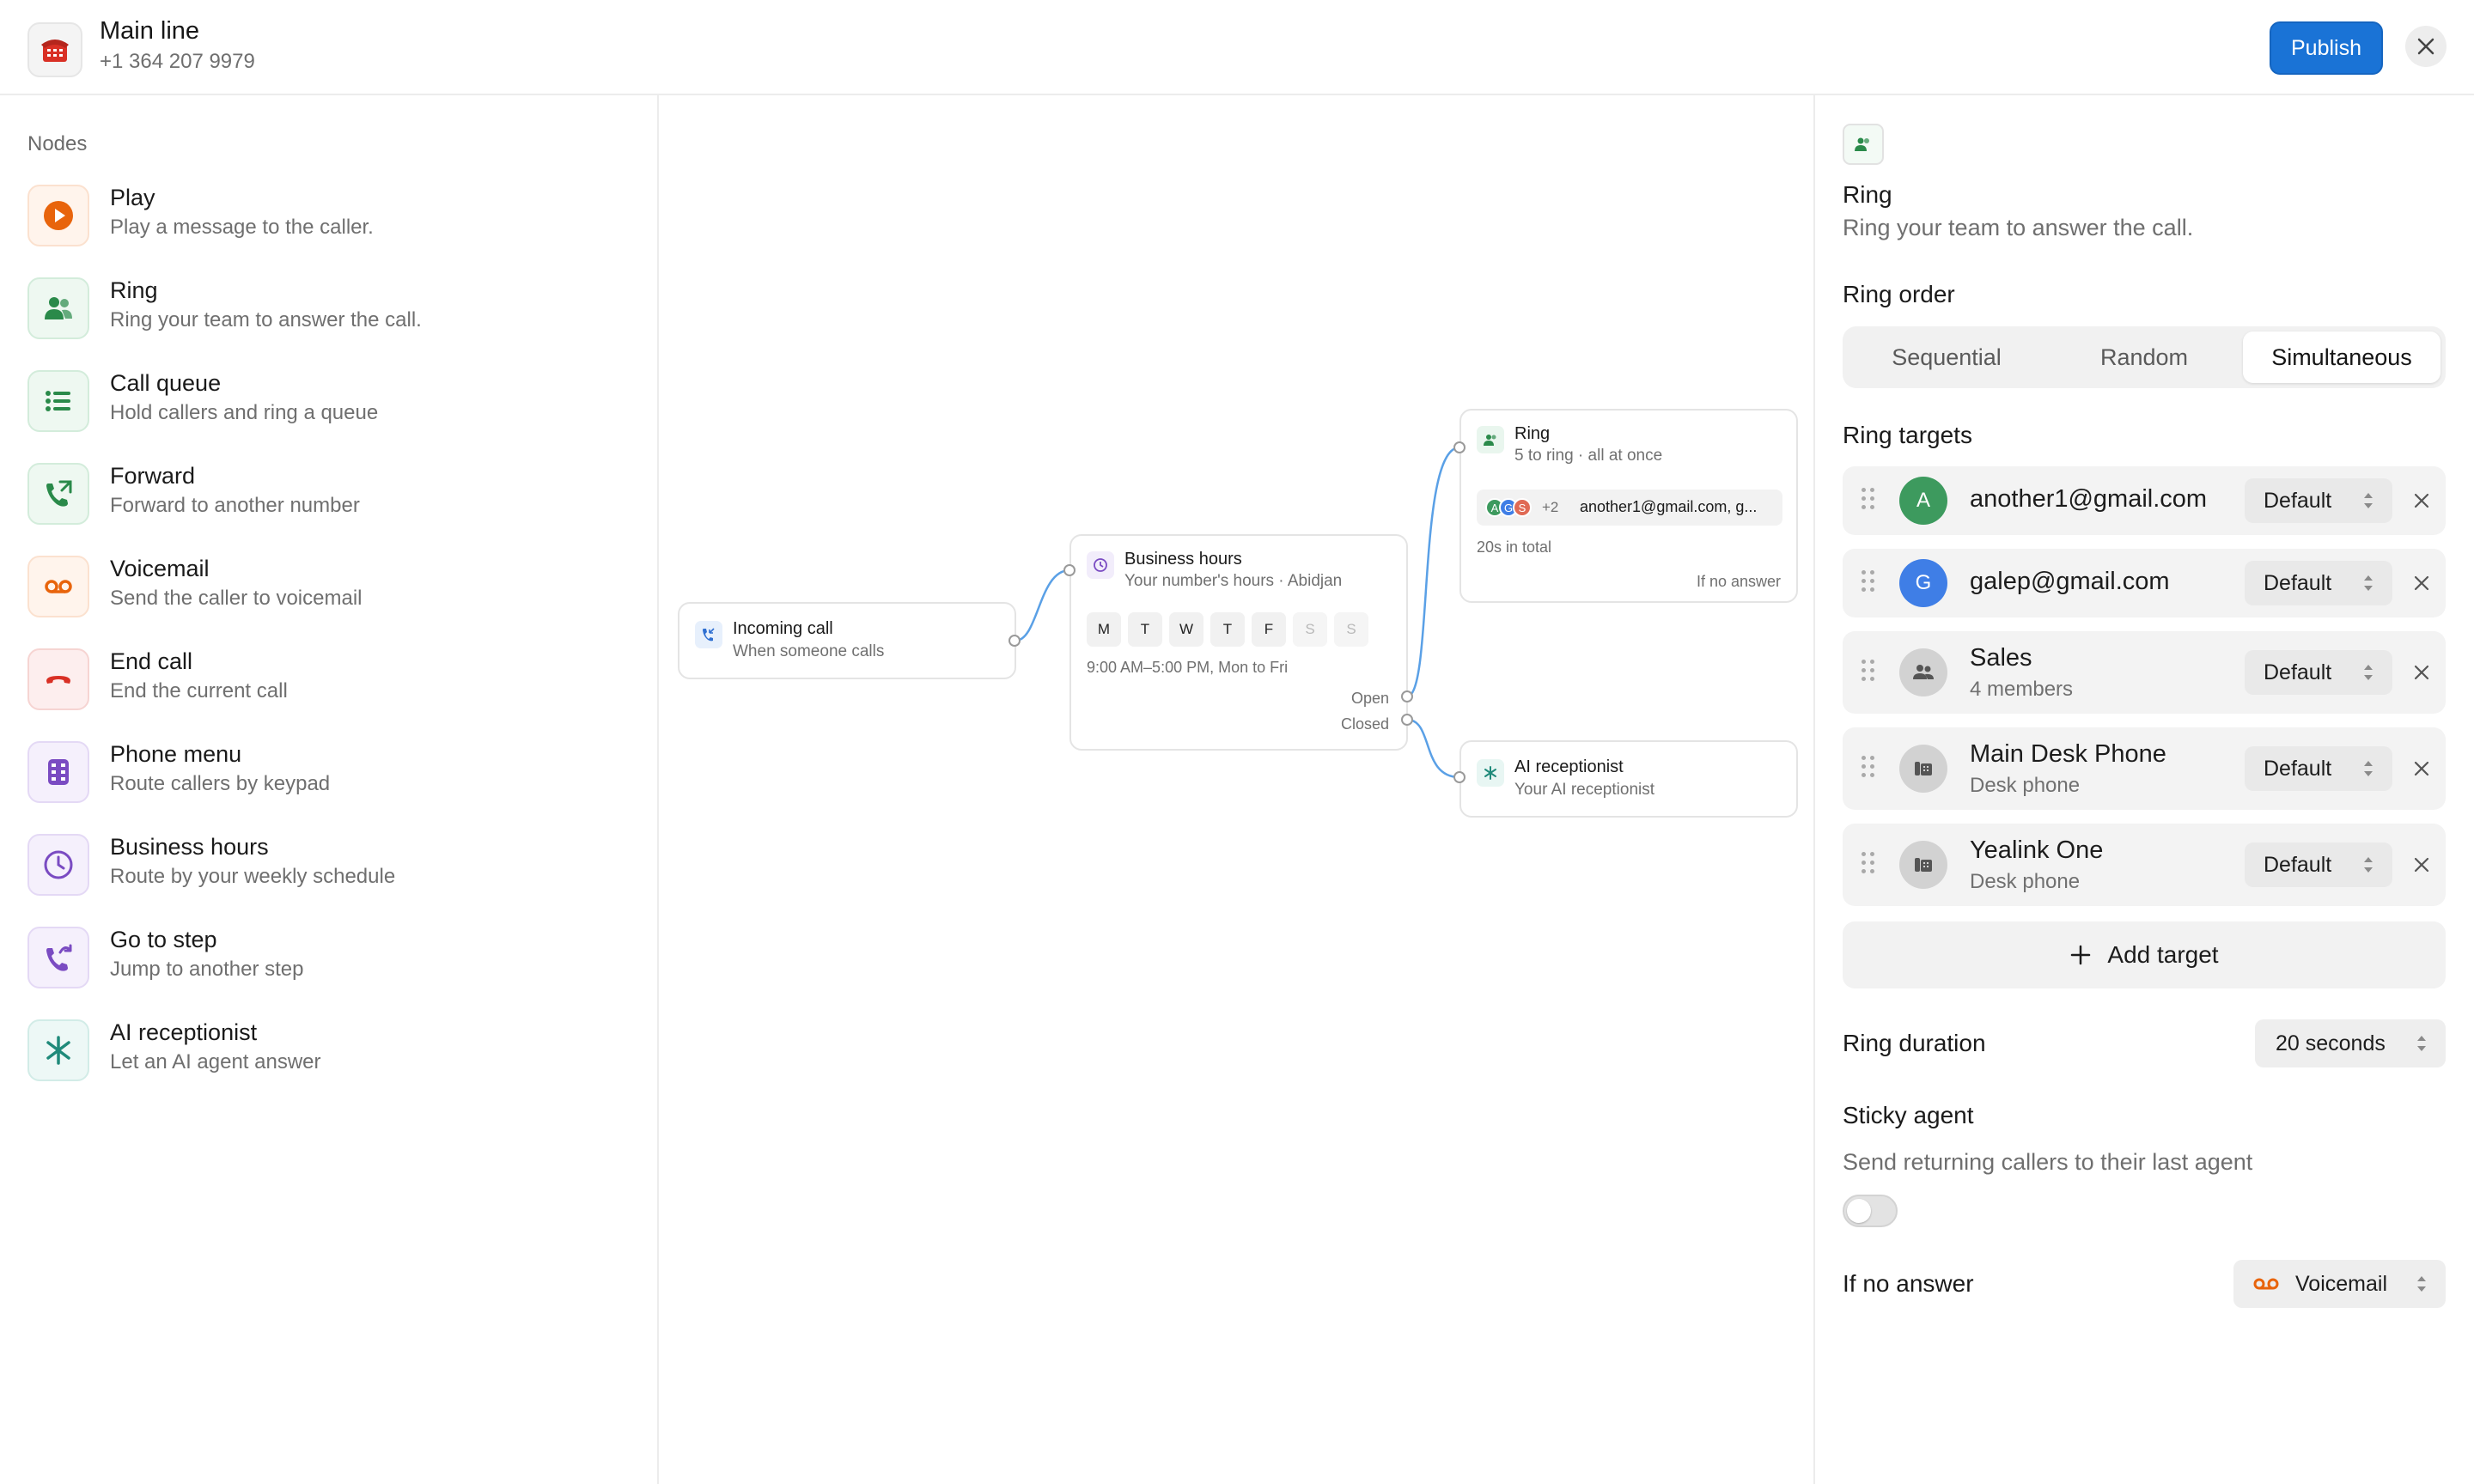 The width and height of the screenshot is (2474, 1484). I want to click on node-title: AI receptionist, so click(184, 1032).